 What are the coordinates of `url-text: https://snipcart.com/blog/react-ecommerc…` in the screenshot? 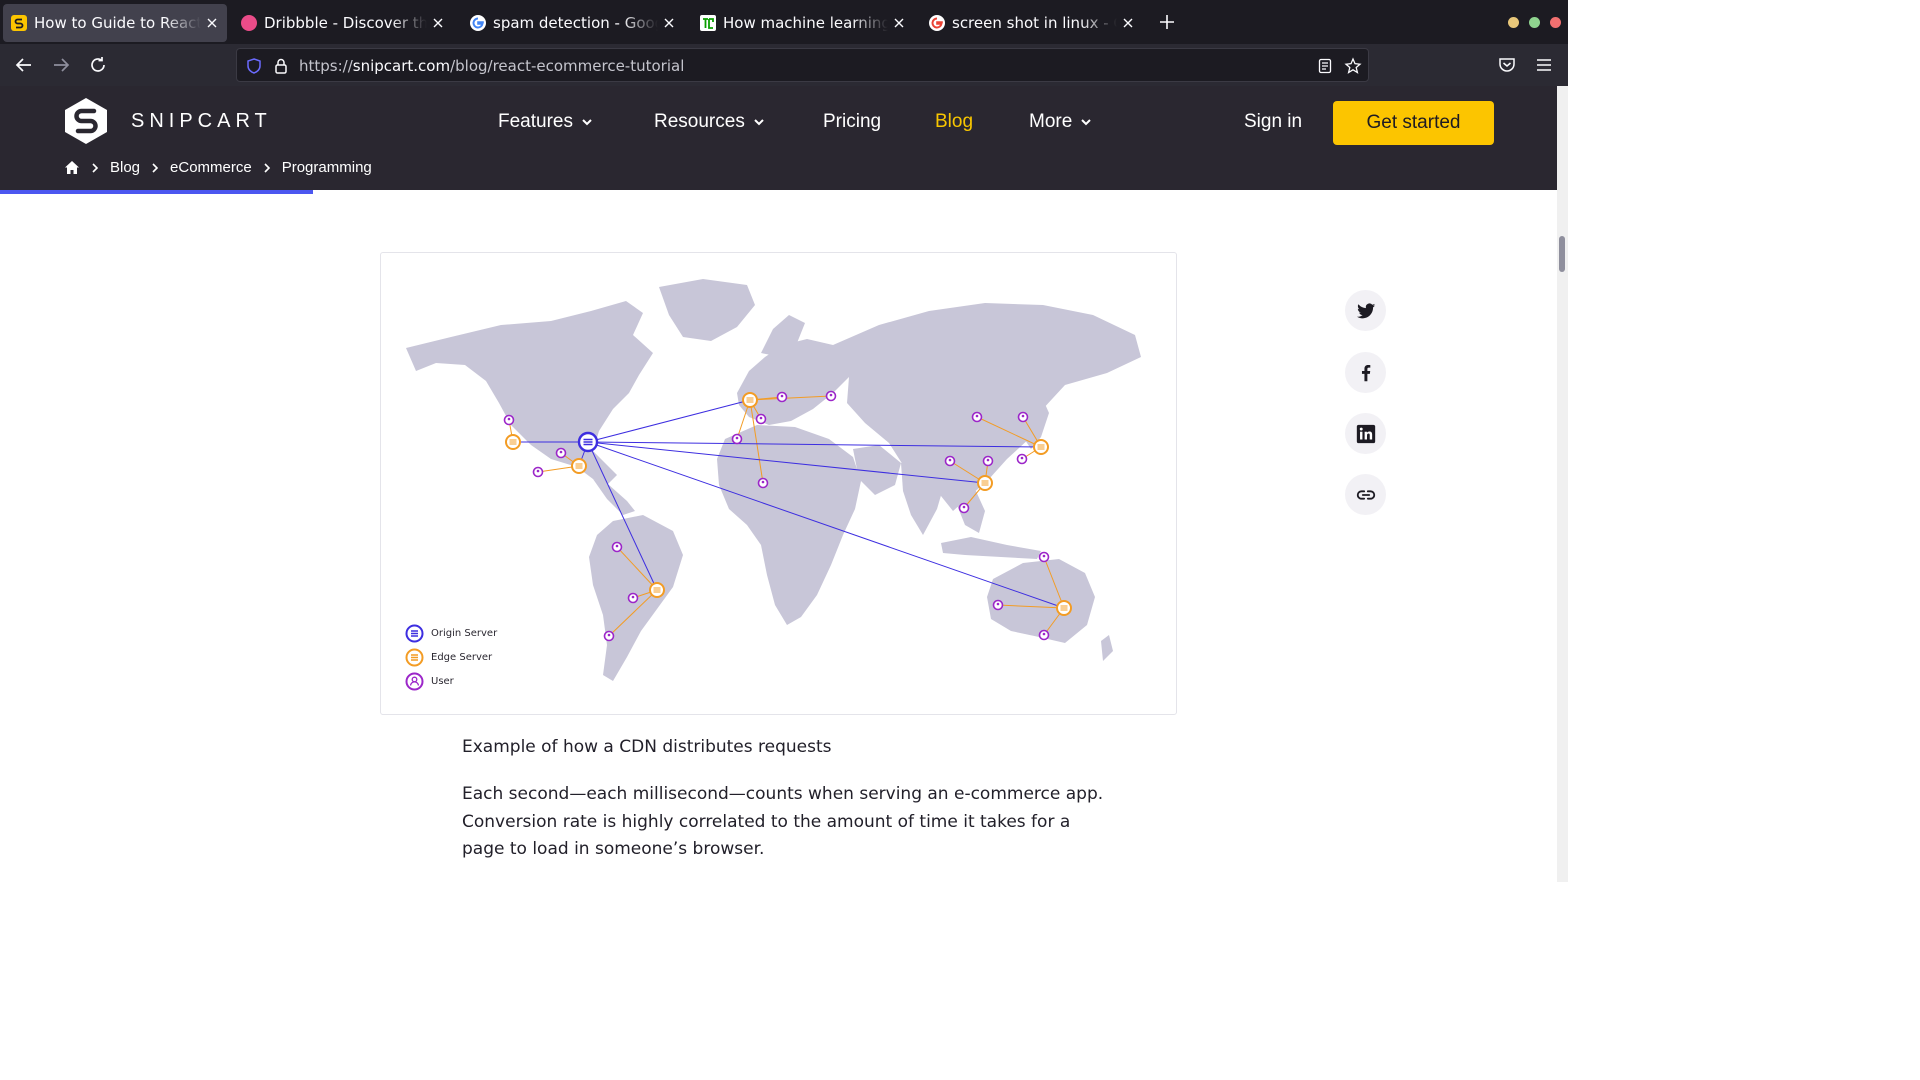 It's located at (491, 66).